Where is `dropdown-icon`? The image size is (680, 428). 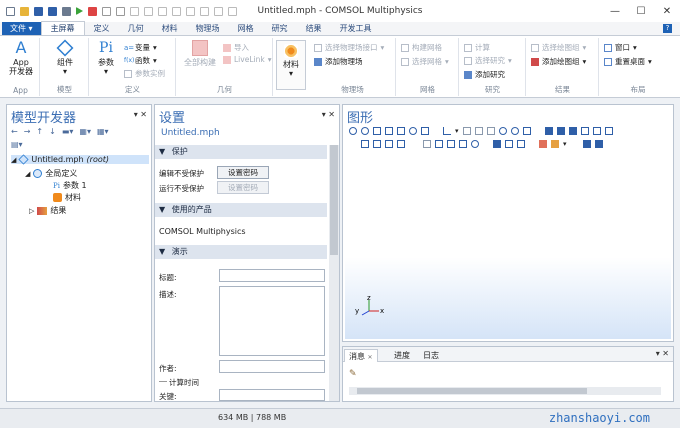
dropdown-icon is located at coordinates (232, 11).